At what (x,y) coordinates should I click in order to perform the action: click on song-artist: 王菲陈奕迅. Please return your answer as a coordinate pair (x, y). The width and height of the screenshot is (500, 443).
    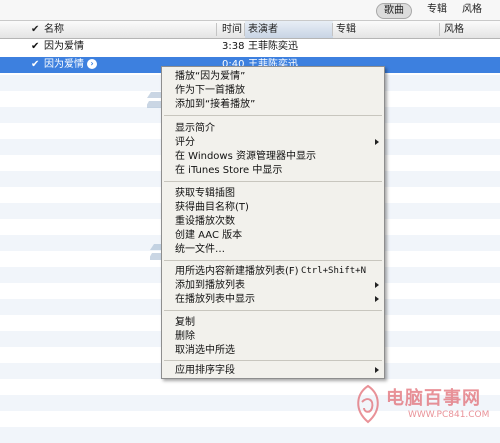
    Looking at the image, I should click on (273, 46).